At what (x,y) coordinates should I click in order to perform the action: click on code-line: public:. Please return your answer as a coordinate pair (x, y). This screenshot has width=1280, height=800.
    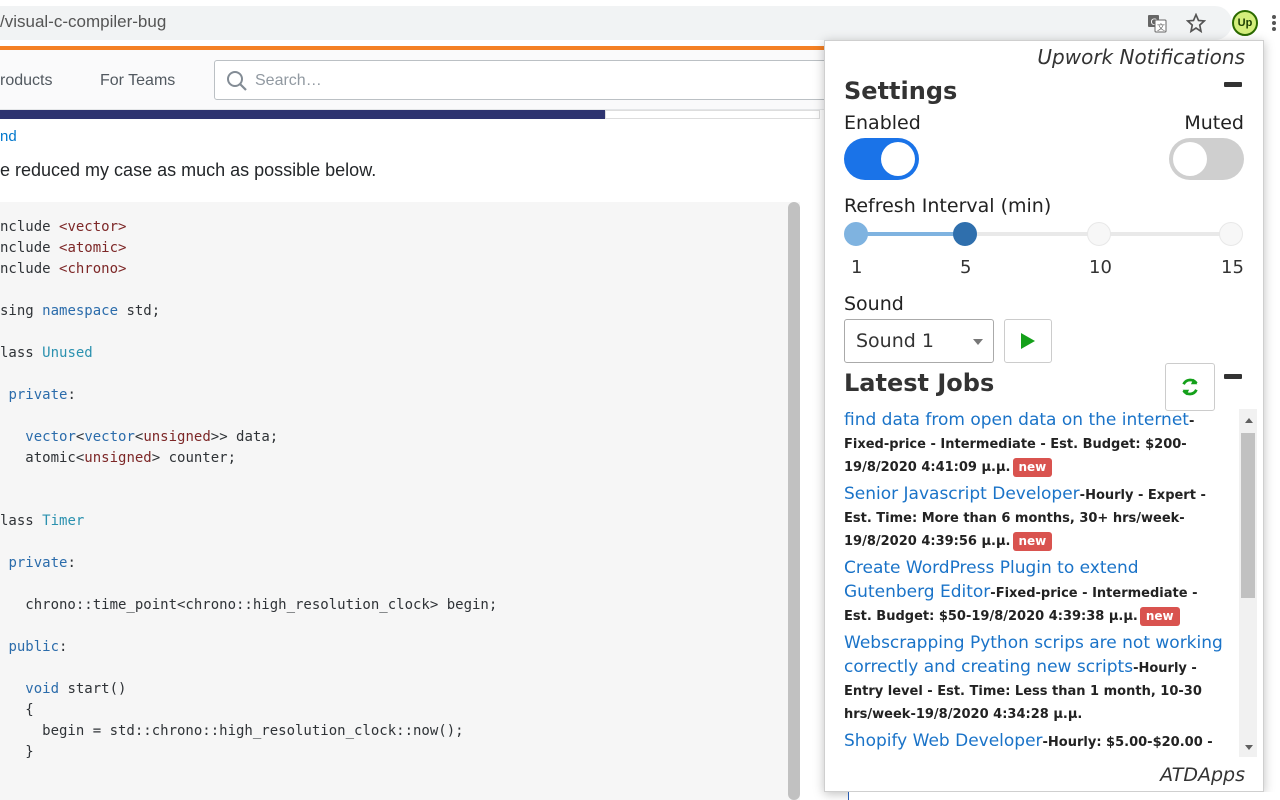
    Looking at the image, I should click on (38, 647).